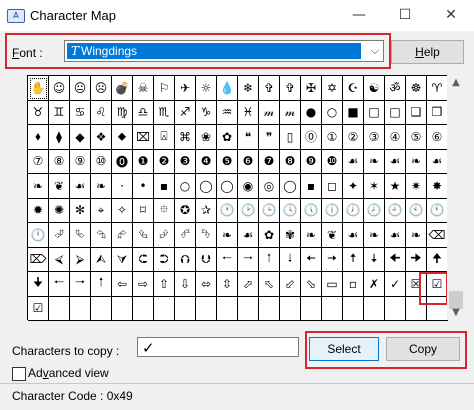 The image size is (474, 410). I want to click on character-cell: ❶, so click(143, 161).